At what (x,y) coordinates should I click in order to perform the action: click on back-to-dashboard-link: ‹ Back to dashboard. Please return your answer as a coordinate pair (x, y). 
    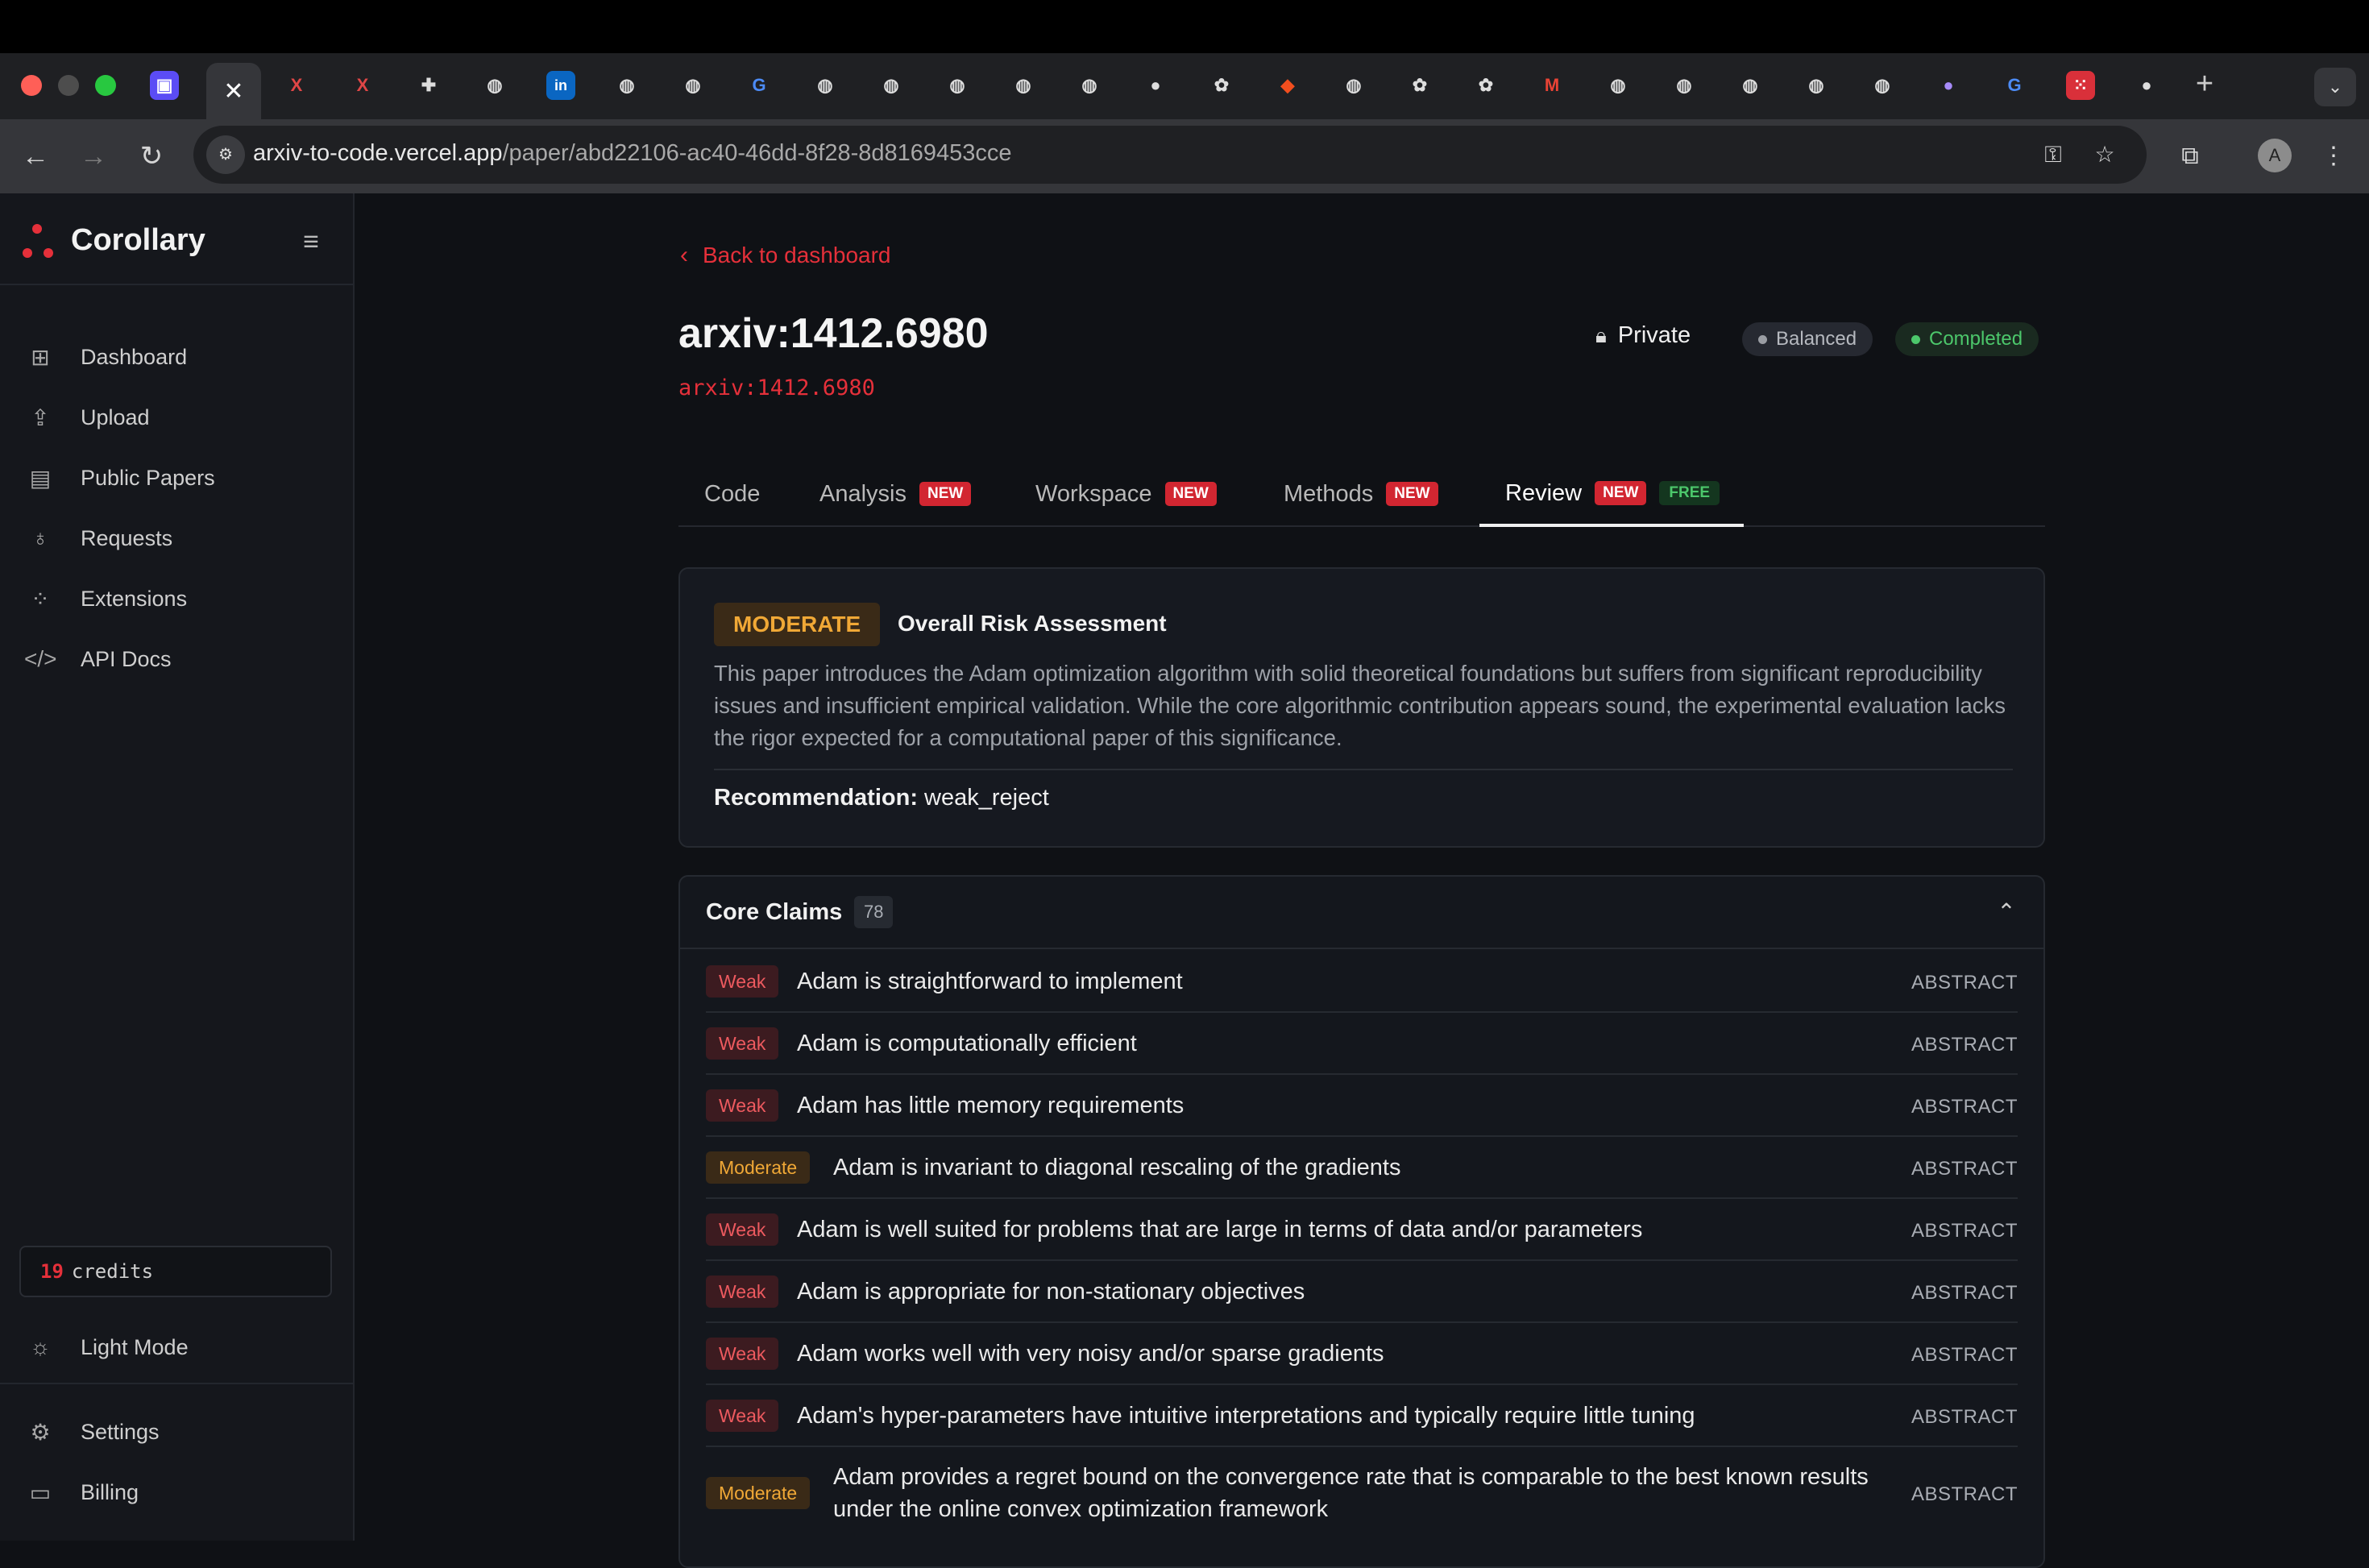
    Looking at the image, I should click on (785, 255).